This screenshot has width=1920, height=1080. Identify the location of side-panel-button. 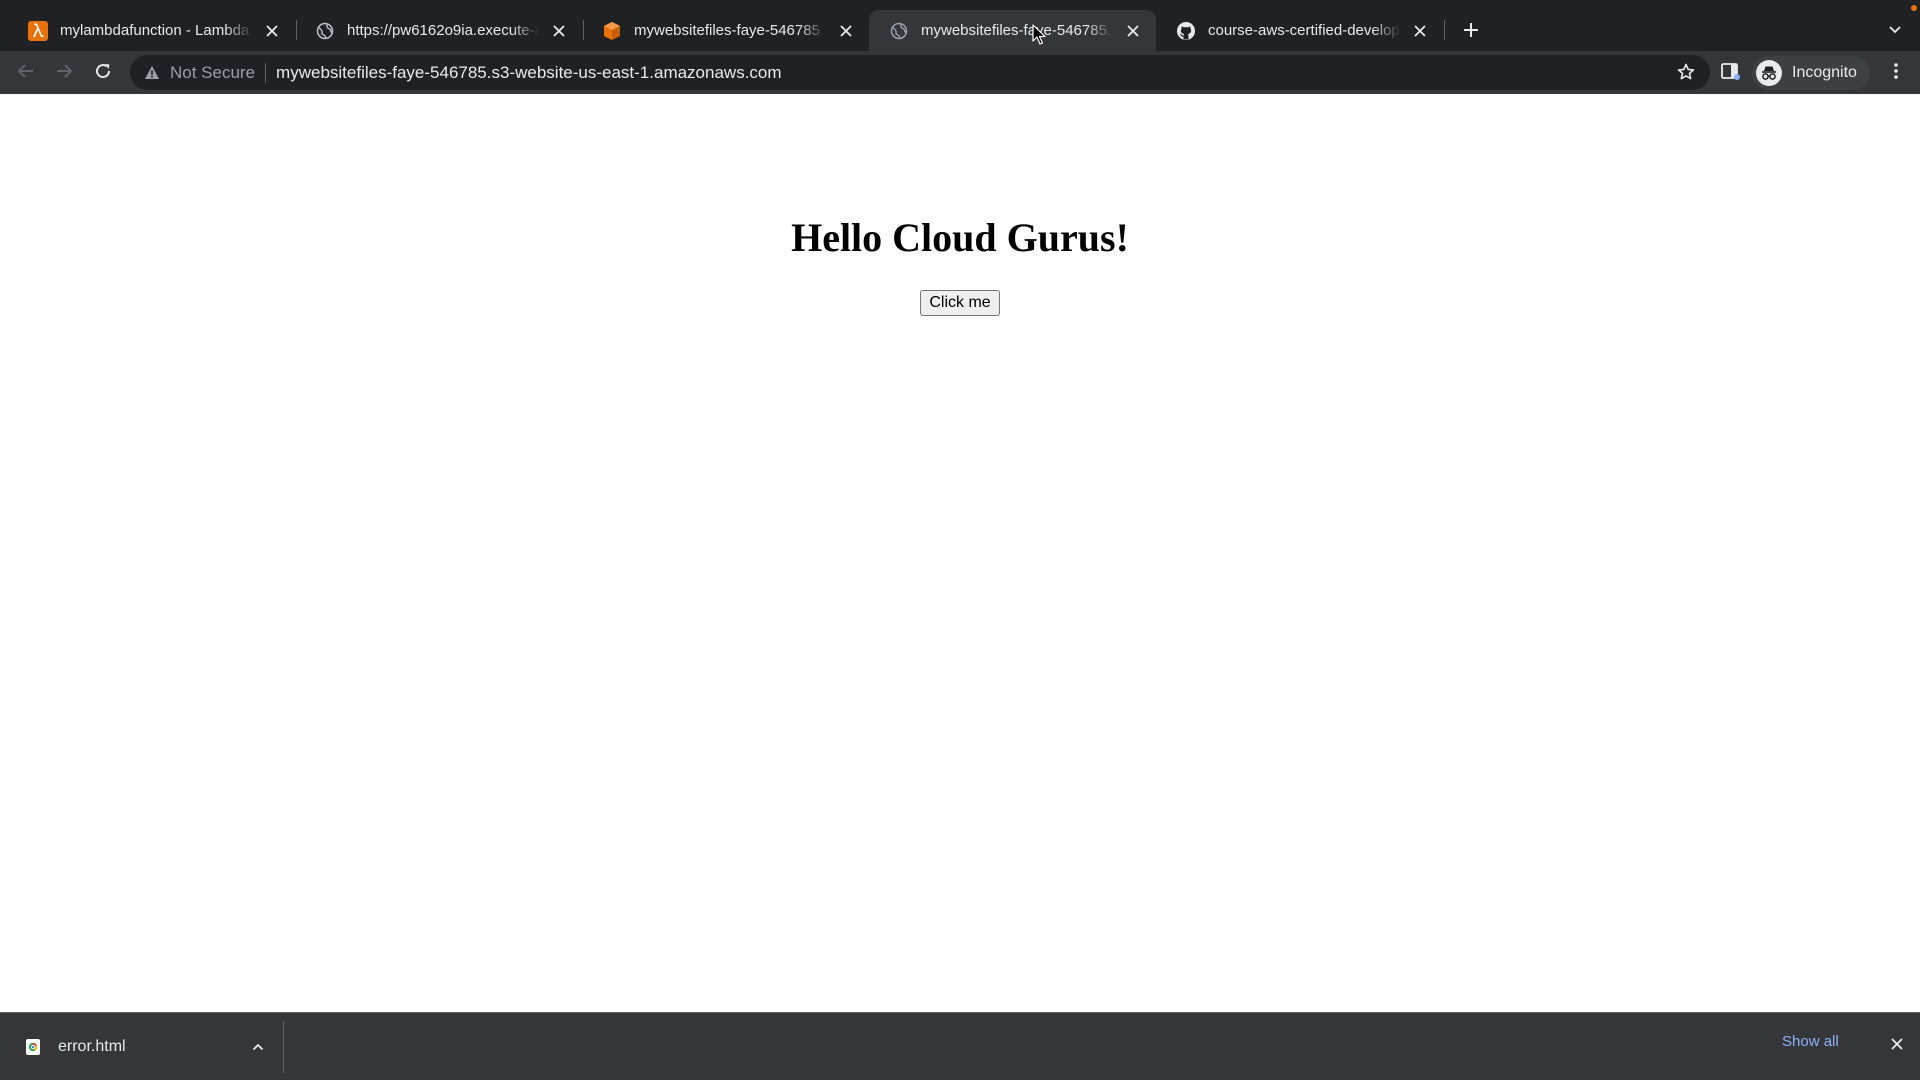
(1730, 73).